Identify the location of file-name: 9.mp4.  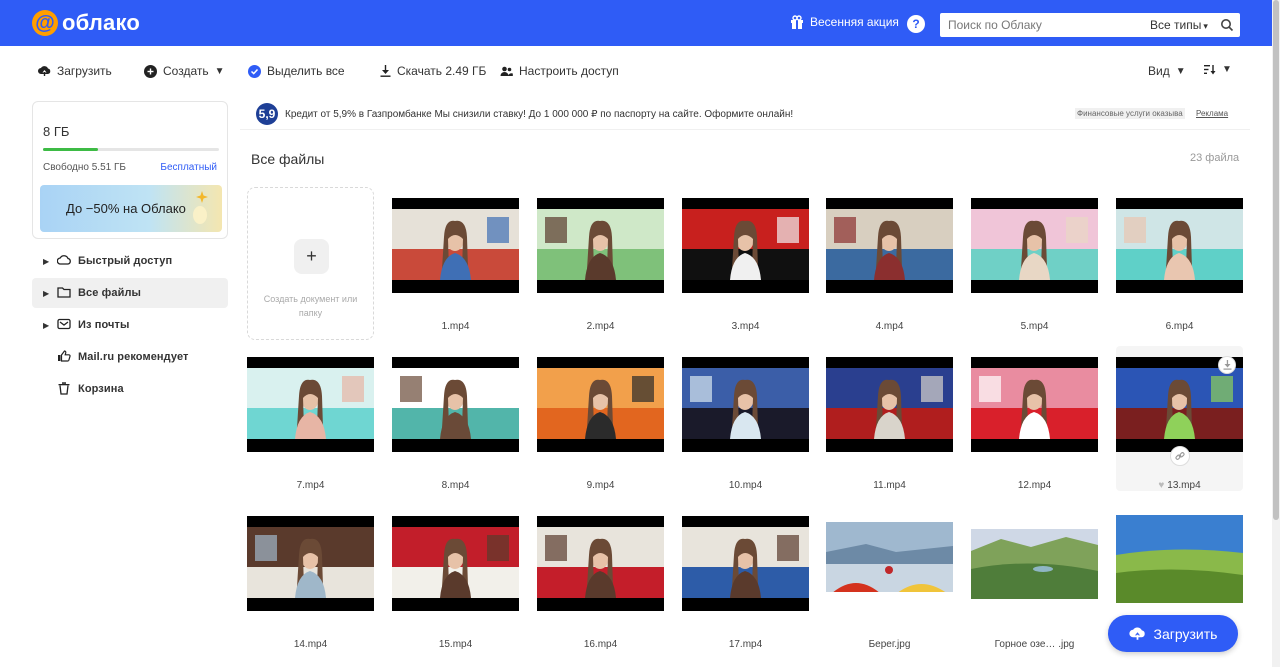
(600, 485).